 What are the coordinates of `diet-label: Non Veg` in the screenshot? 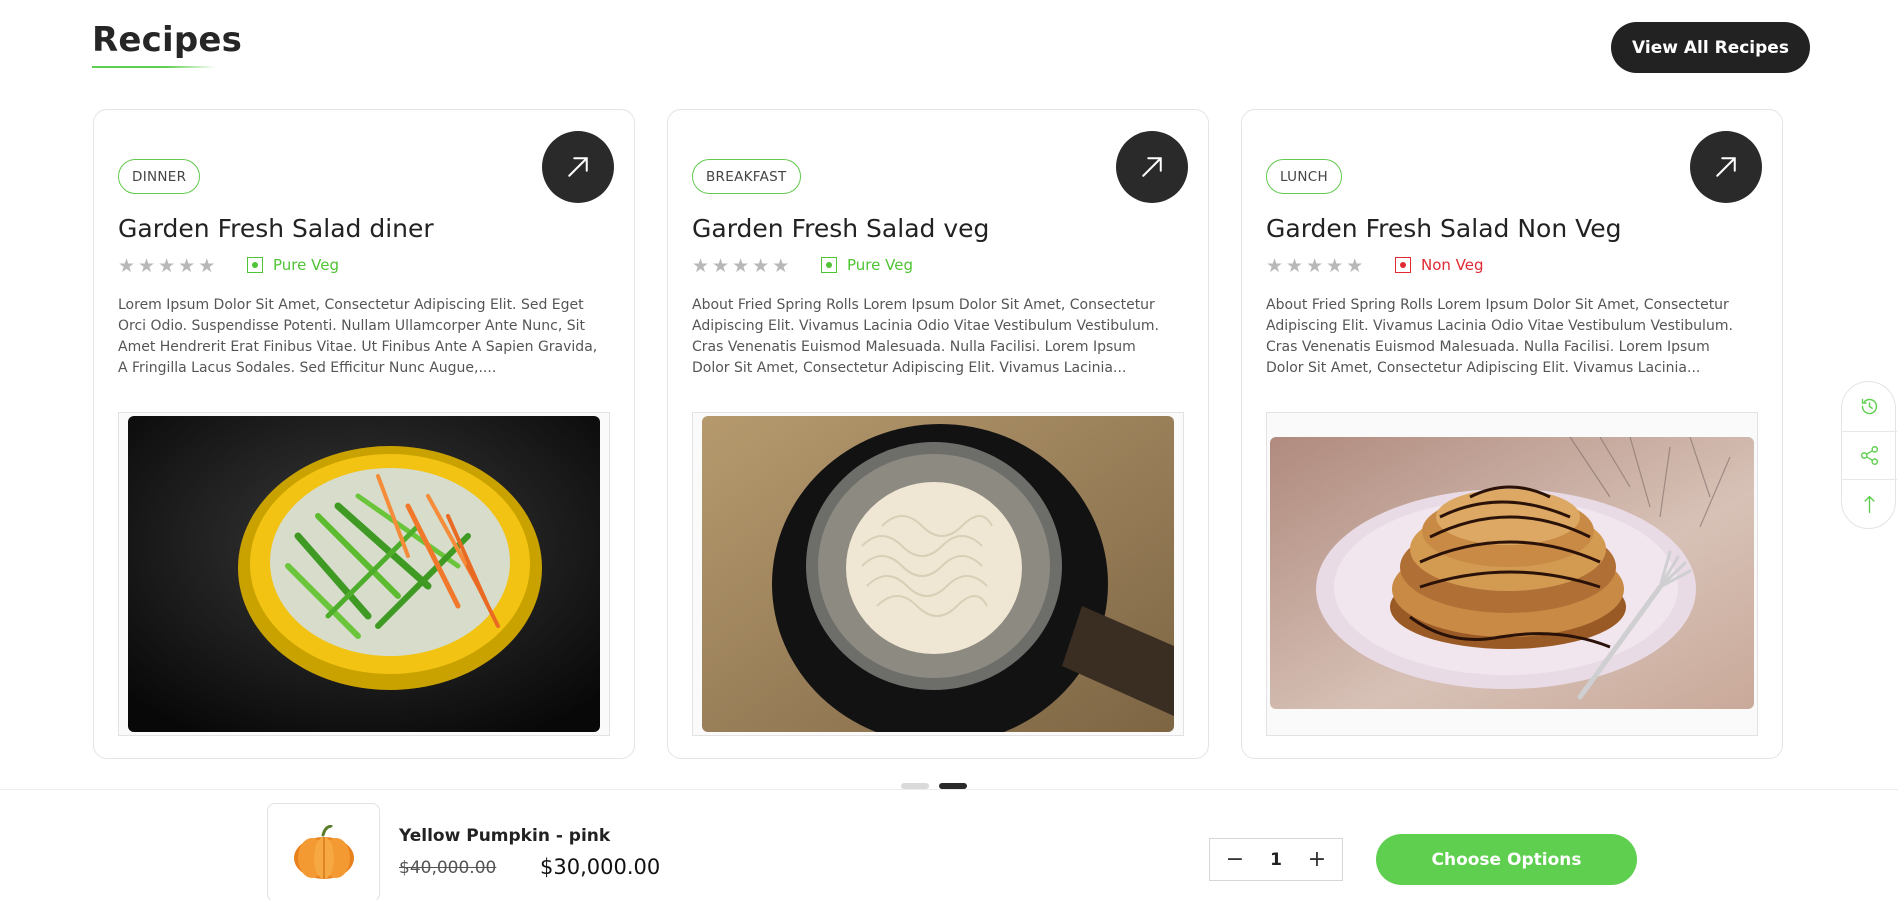 It's located at (1452, 265).